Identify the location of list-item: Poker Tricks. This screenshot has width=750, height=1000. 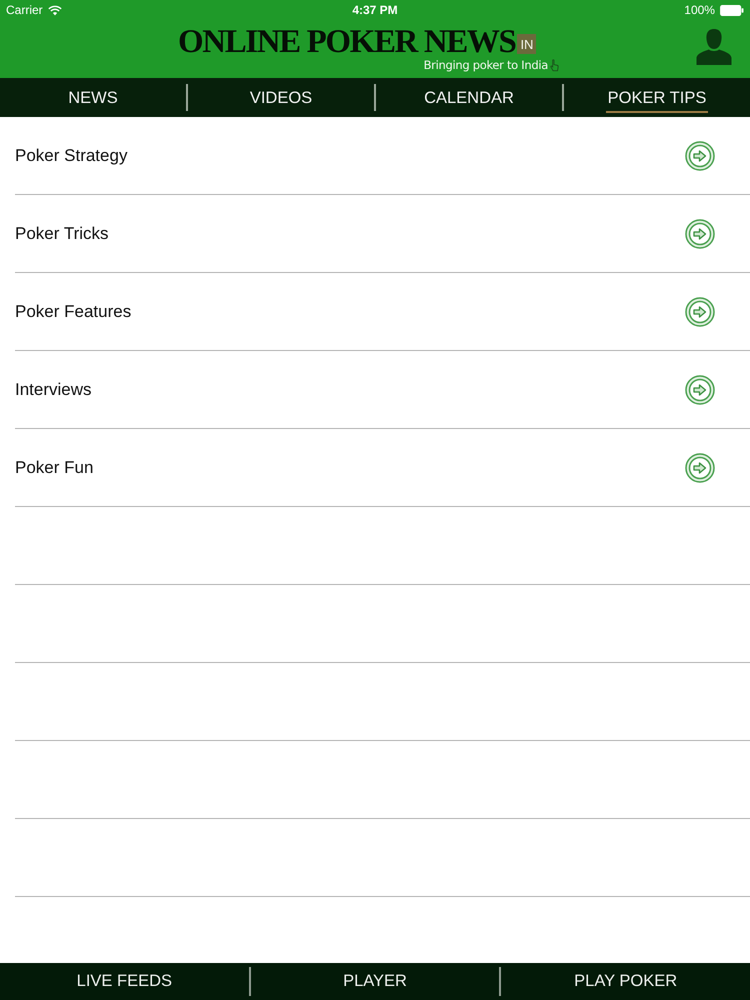
(382, 234).